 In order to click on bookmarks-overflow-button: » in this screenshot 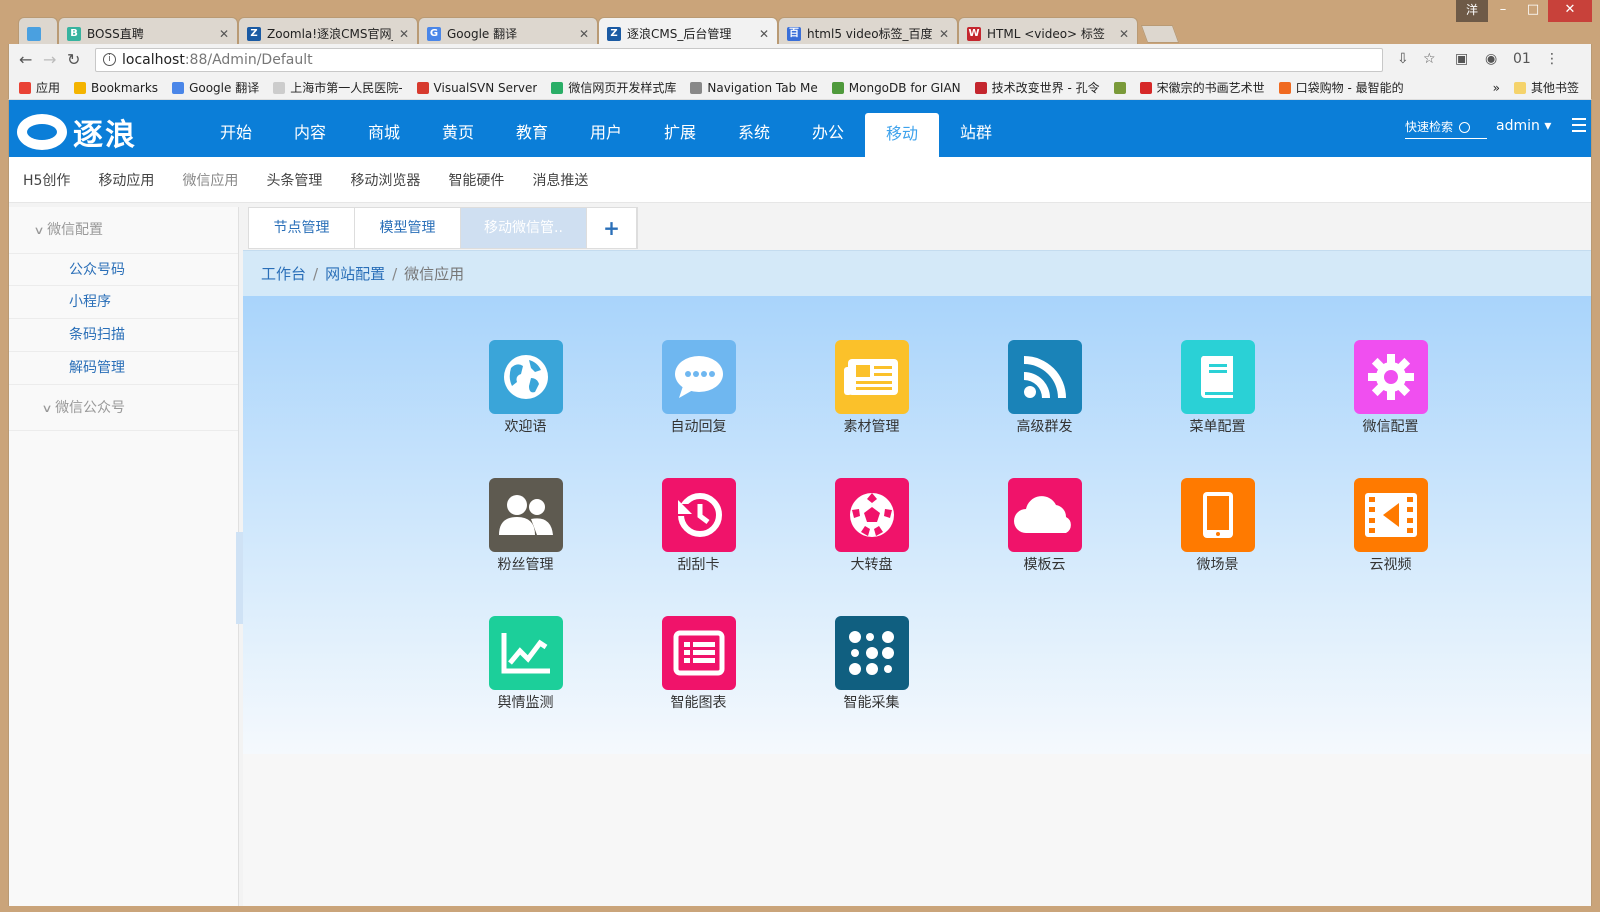, I will do `click(1496, 88)`.